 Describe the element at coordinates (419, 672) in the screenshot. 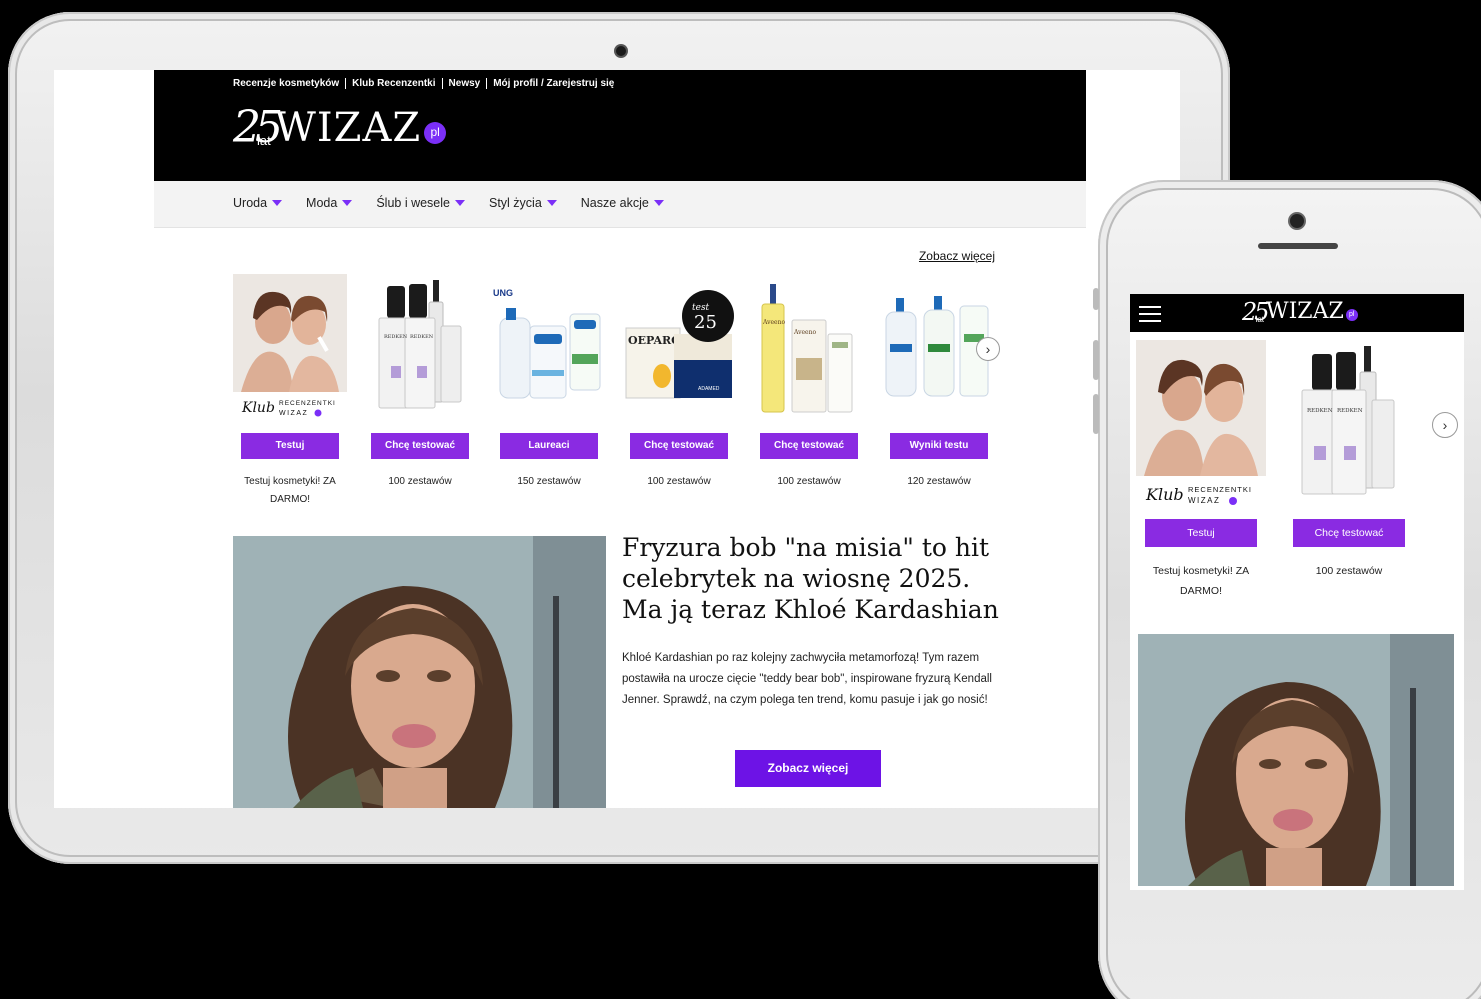

I see `article-image` at that location.